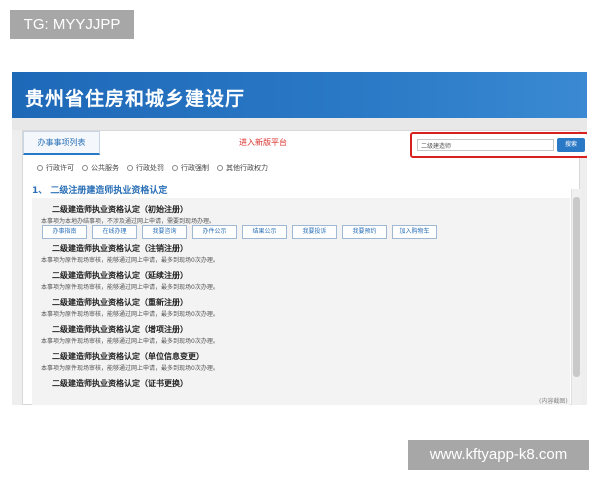  Describe the element at coordinates (120, 383) in the screenshot. I see `list-item-title: 二级建造师执业资格认定（证书更换）` at that location.